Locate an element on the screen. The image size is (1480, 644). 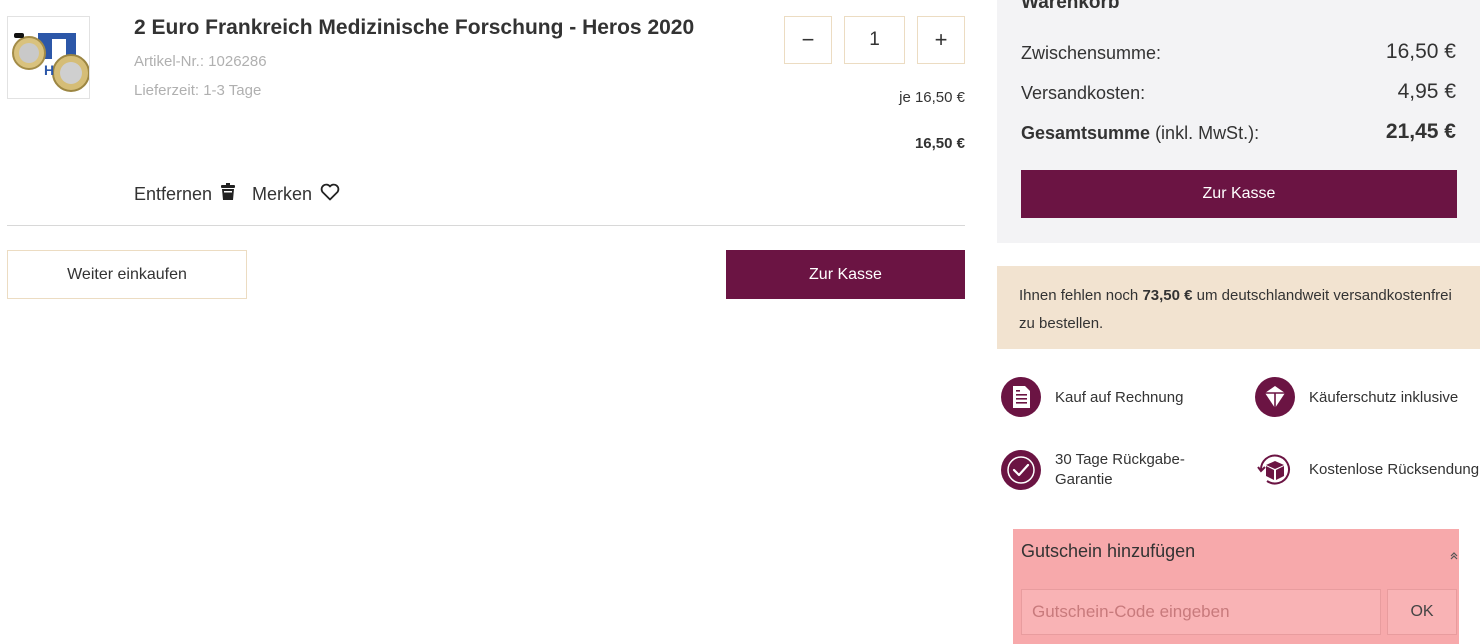
subtotal-value: 16,50 € is located at coordinates (1420, 51).